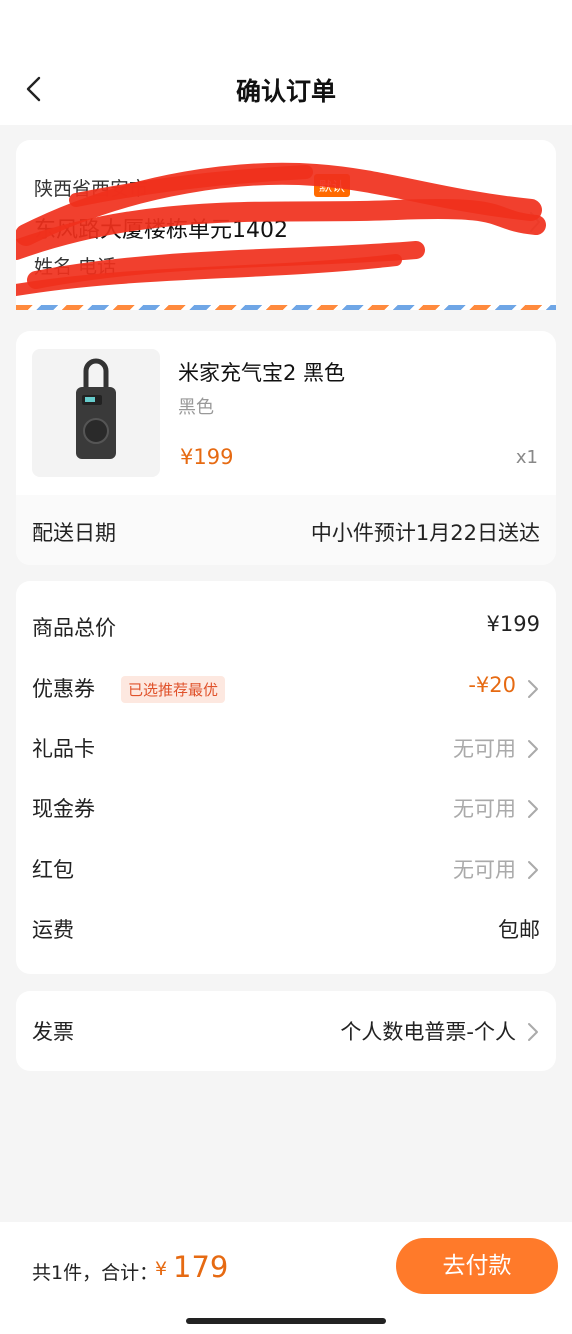 This screenshot has width=572, height=1334. What do you see at coordinates (91, 189) in the screenshot?
I see `address-region: 陕西省西安市` at bounding box center [91, 189].